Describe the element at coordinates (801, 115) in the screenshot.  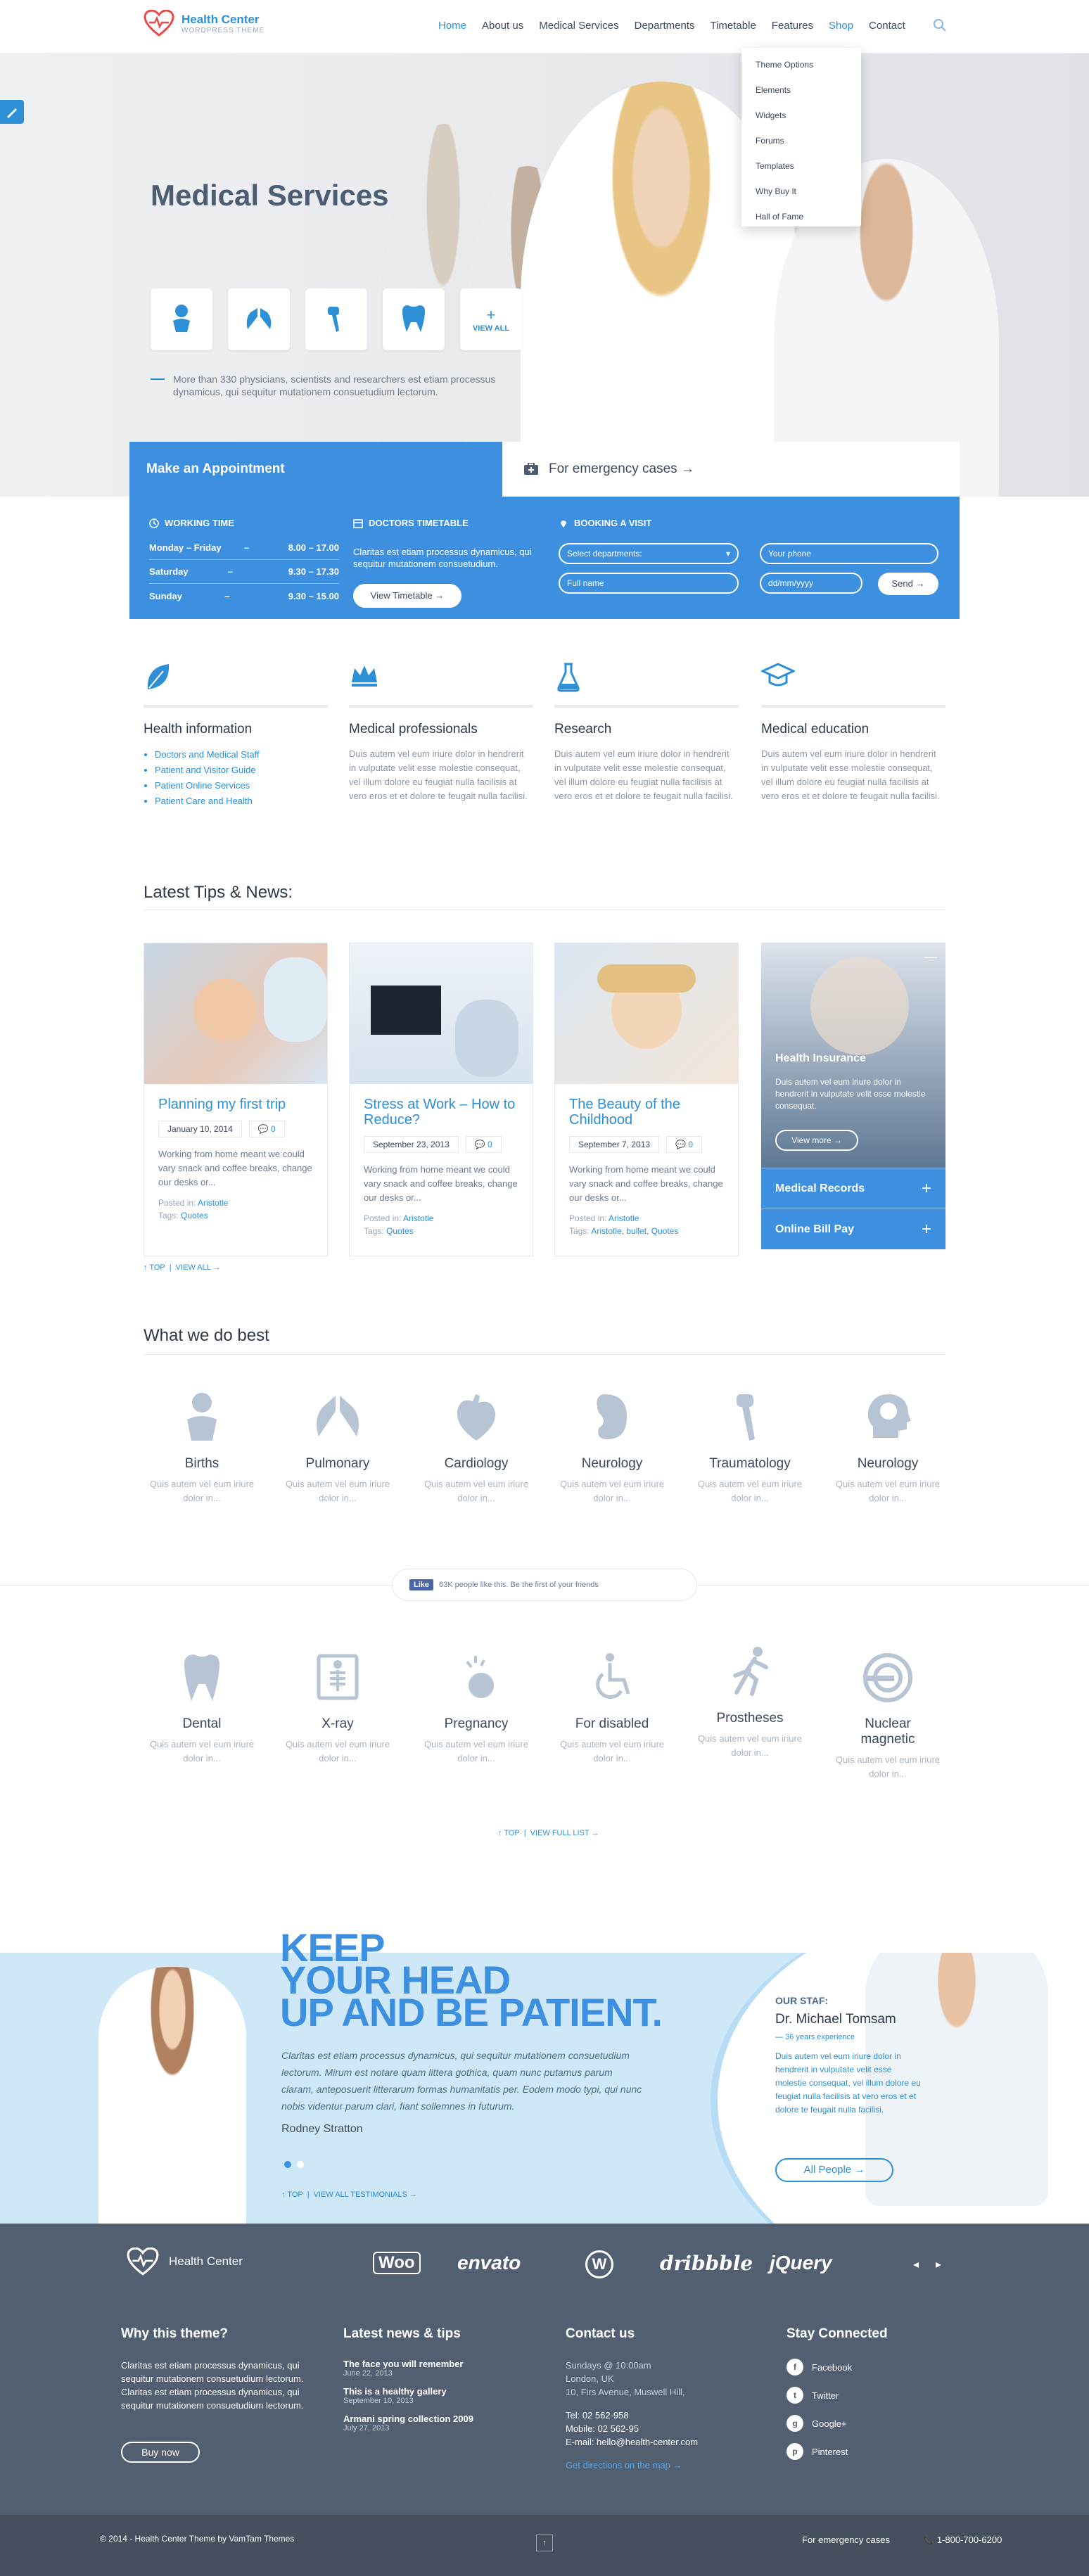
I see `menu-item-widgets: Widgets` at that location.